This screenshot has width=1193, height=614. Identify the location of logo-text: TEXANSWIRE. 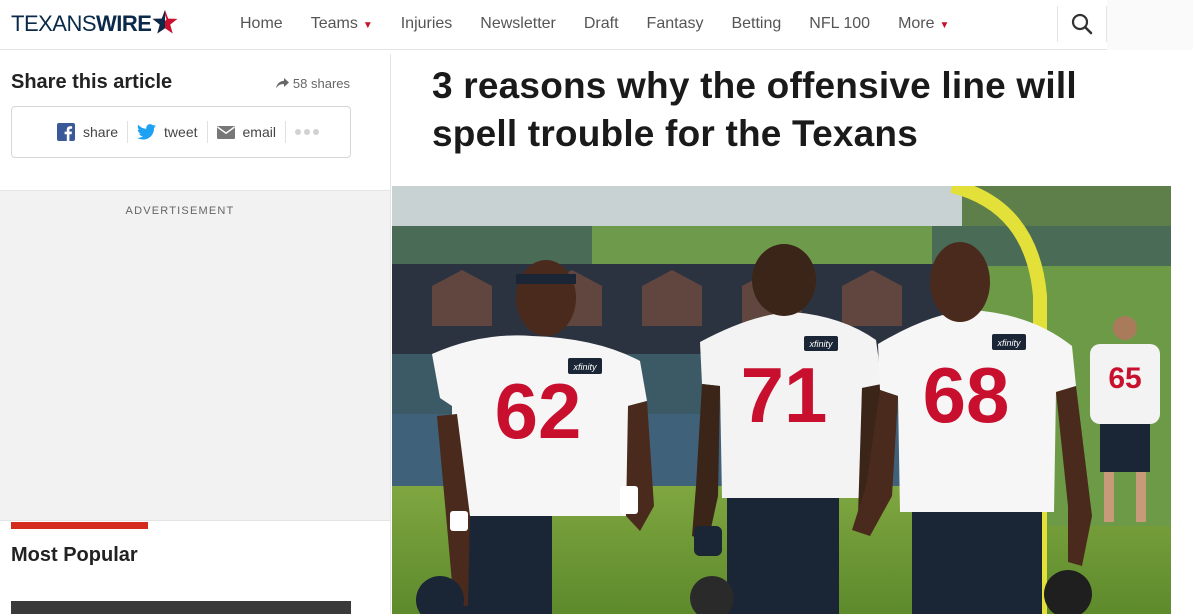
(81, 23).